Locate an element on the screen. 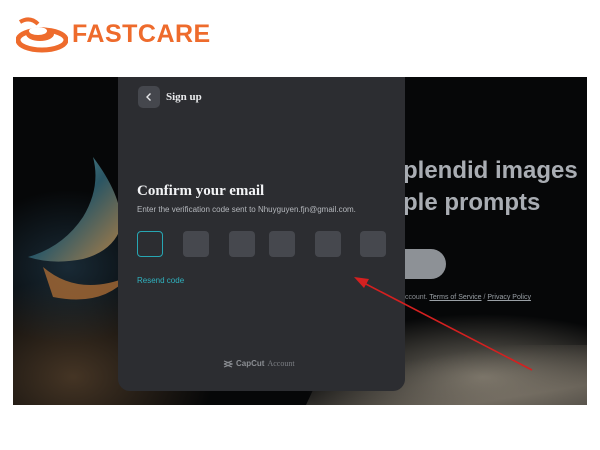 Image resolution: width=600 pixels, height=450 pixels. hero-heading-line-2: ple prompts is located at coordinates (472, 202).